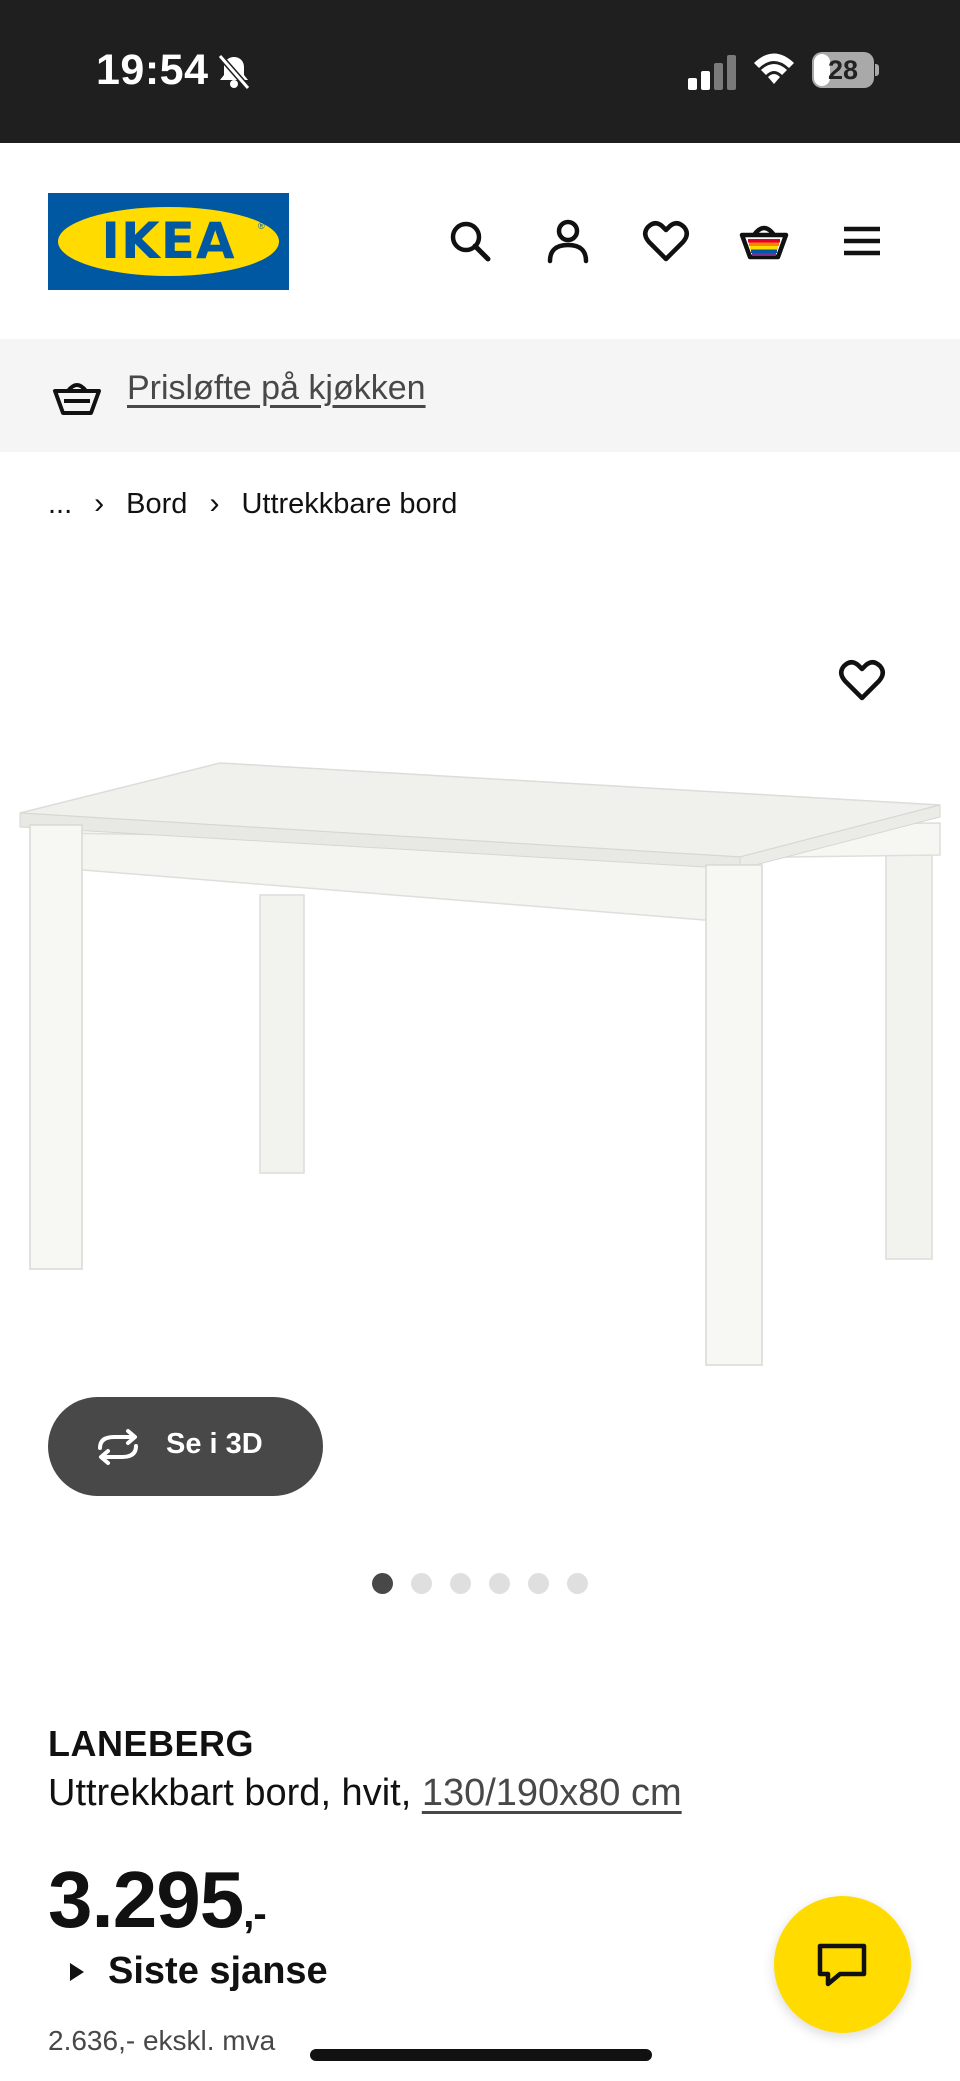 The height and width of the screenshot is (2081, 960). What do you see at coordinates (234, 72) in the screenshot?
I see `bell-slash-icon` at bounding box center [234, 72].